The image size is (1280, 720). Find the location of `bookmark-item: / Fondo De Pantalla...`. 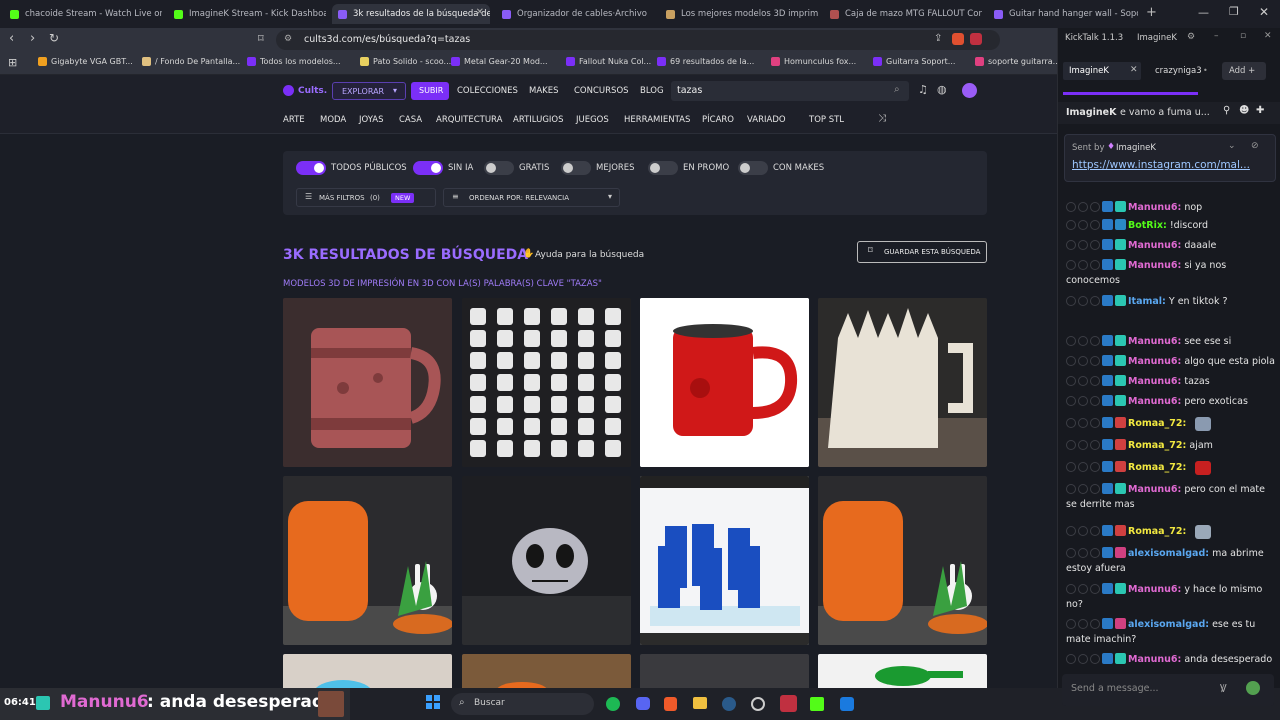

bookmark-item: / Fondo De Pantalla... is located at coordinates (191, 61).